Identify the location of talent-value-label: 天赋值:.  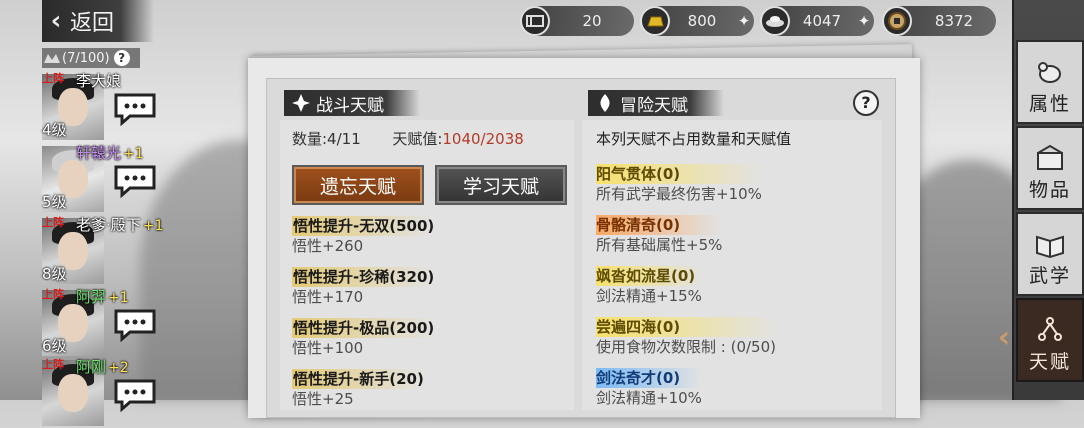
(417, 139).